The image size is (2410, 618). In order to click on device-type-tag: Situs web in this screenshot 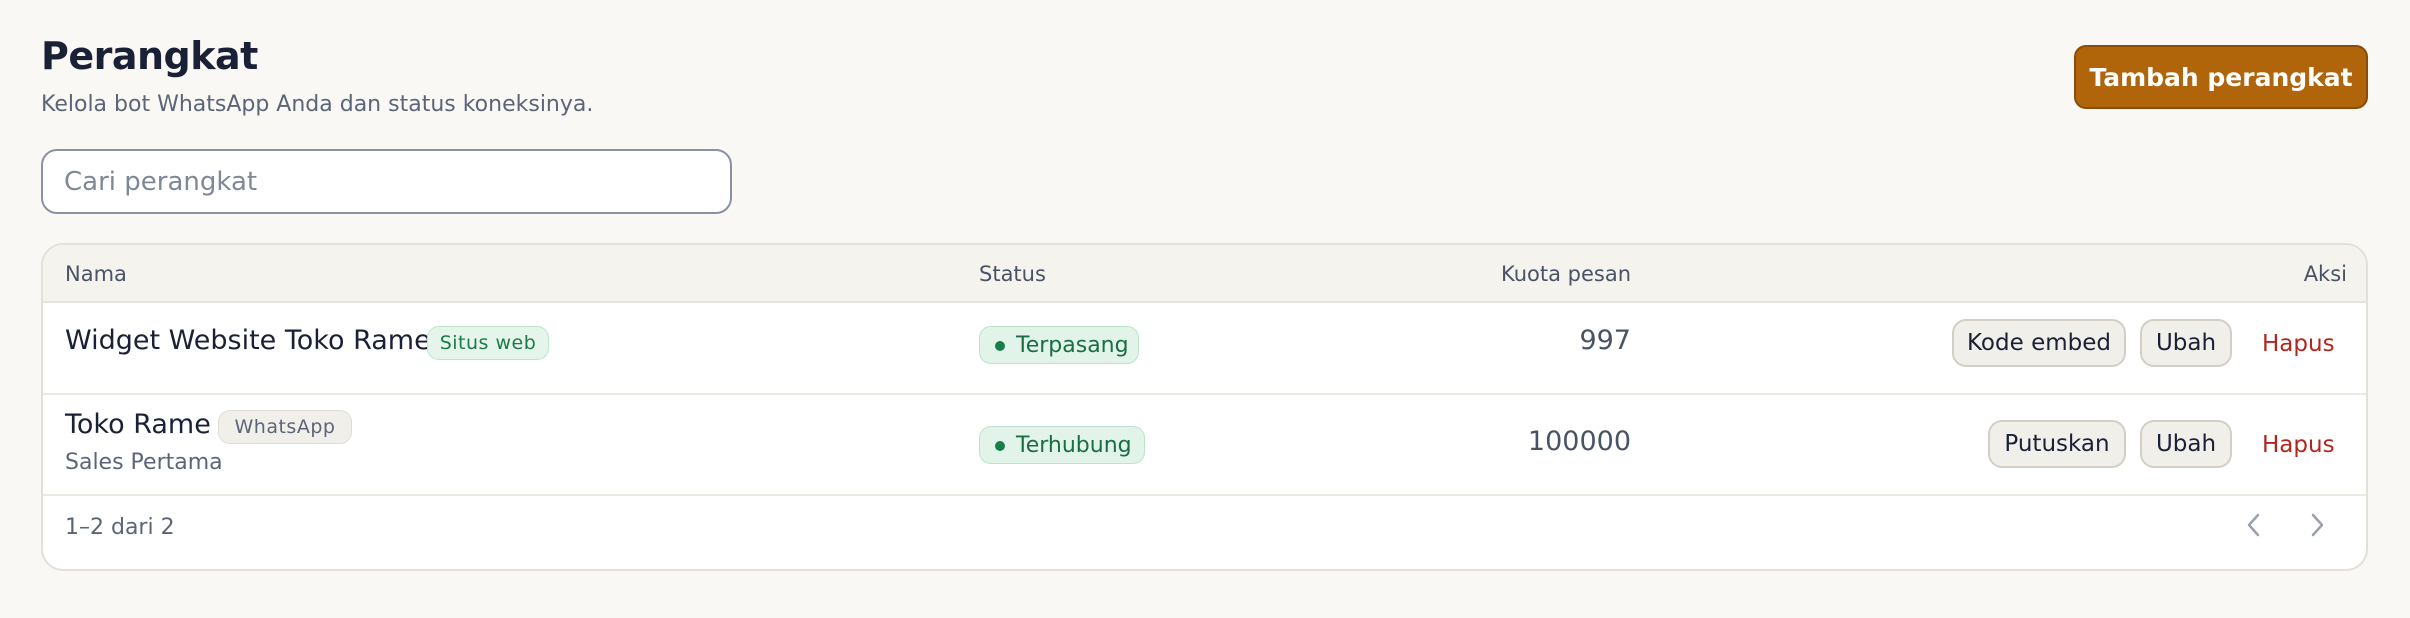, I will do `click(488, 343)`.